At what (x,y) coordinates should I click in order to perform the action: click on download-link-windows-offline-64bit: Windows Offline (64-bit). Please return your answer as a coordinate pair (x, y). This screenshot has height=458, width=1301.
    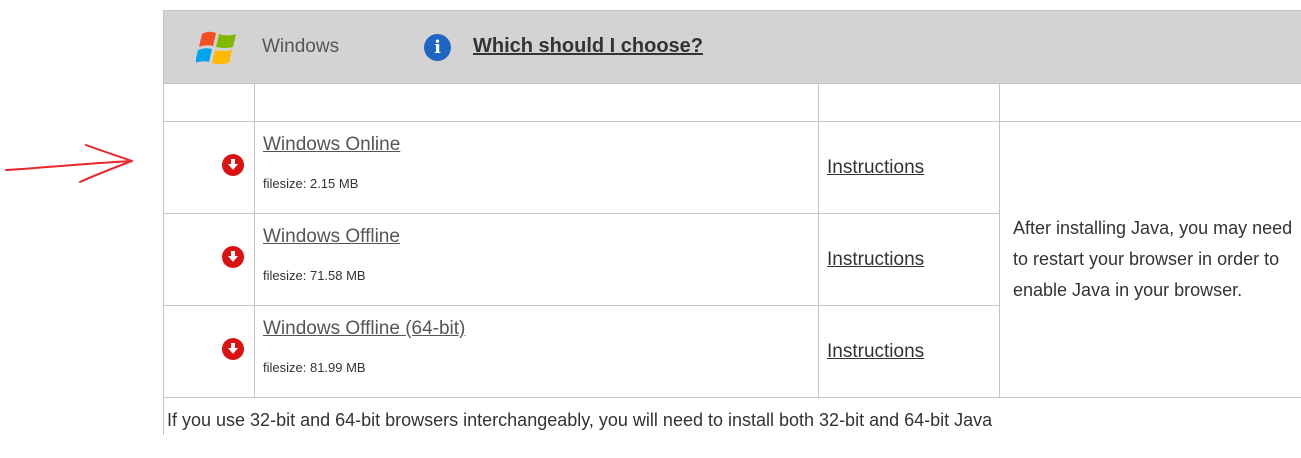
    Looking at the image, I should click on (364, 329).